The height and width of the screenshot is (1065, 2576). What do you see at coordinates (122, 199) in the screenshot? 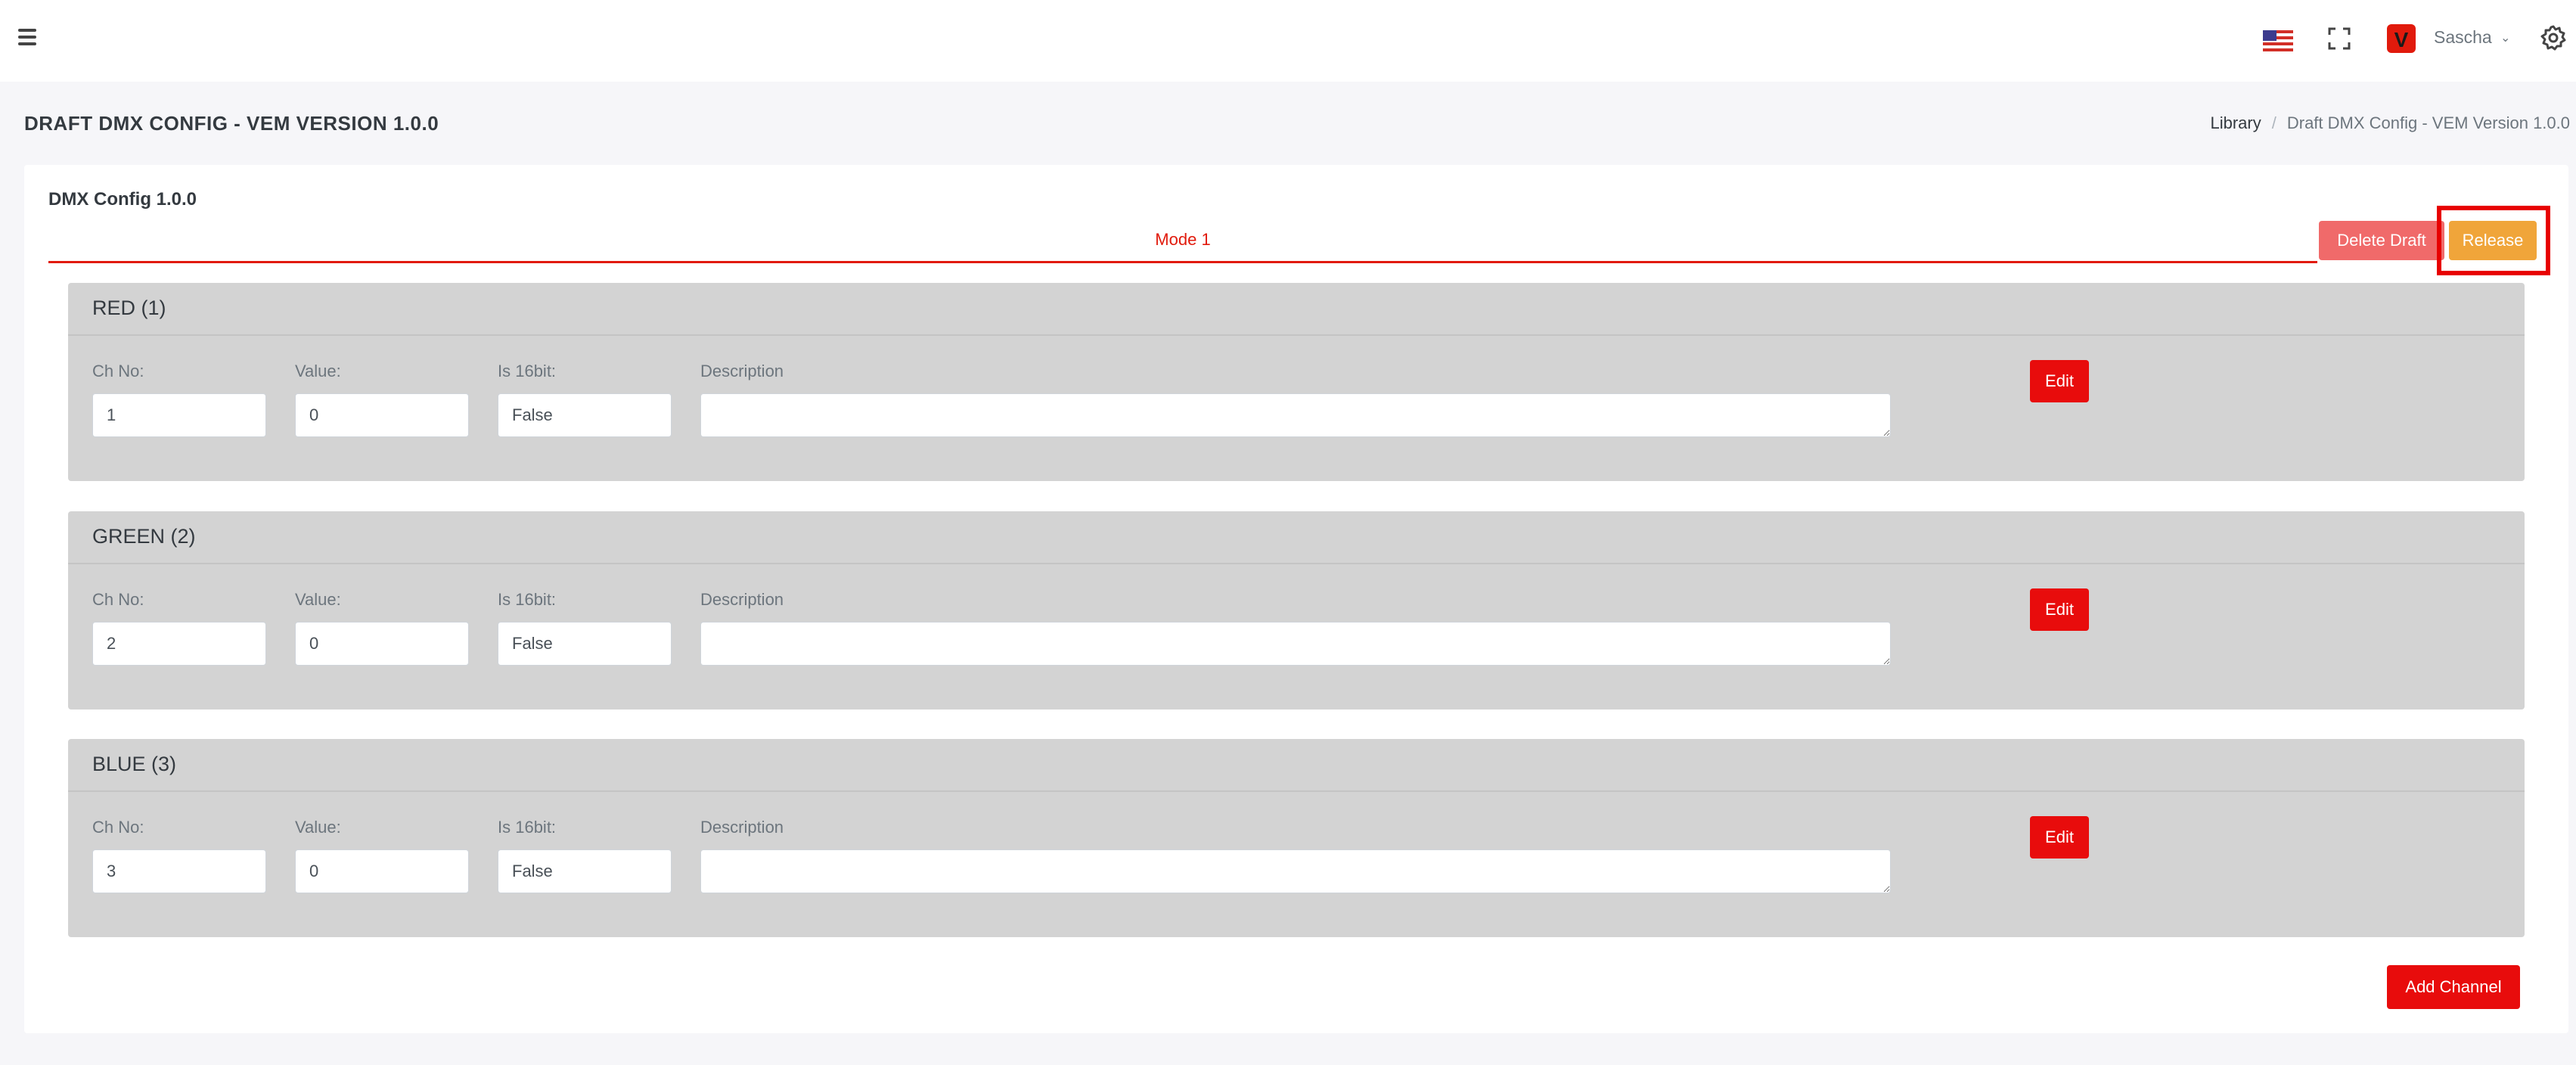
I see `card-title: DMX Config 1.0.0` at bounding box center [122, 199].